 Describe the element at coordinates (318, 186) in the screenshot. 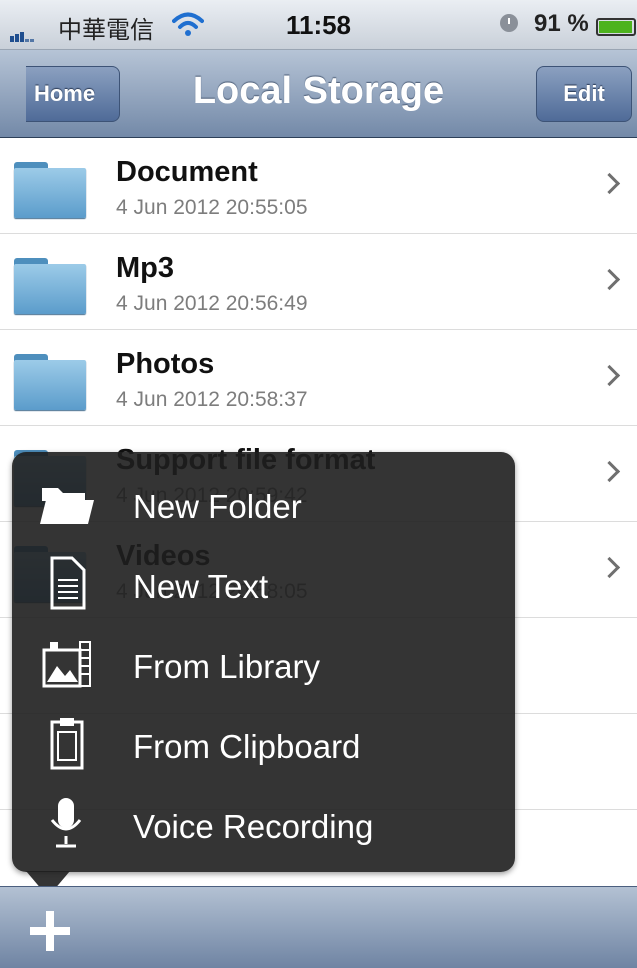

I see `list-item: Document 4 Jun 2012 20:55:05` at that location.